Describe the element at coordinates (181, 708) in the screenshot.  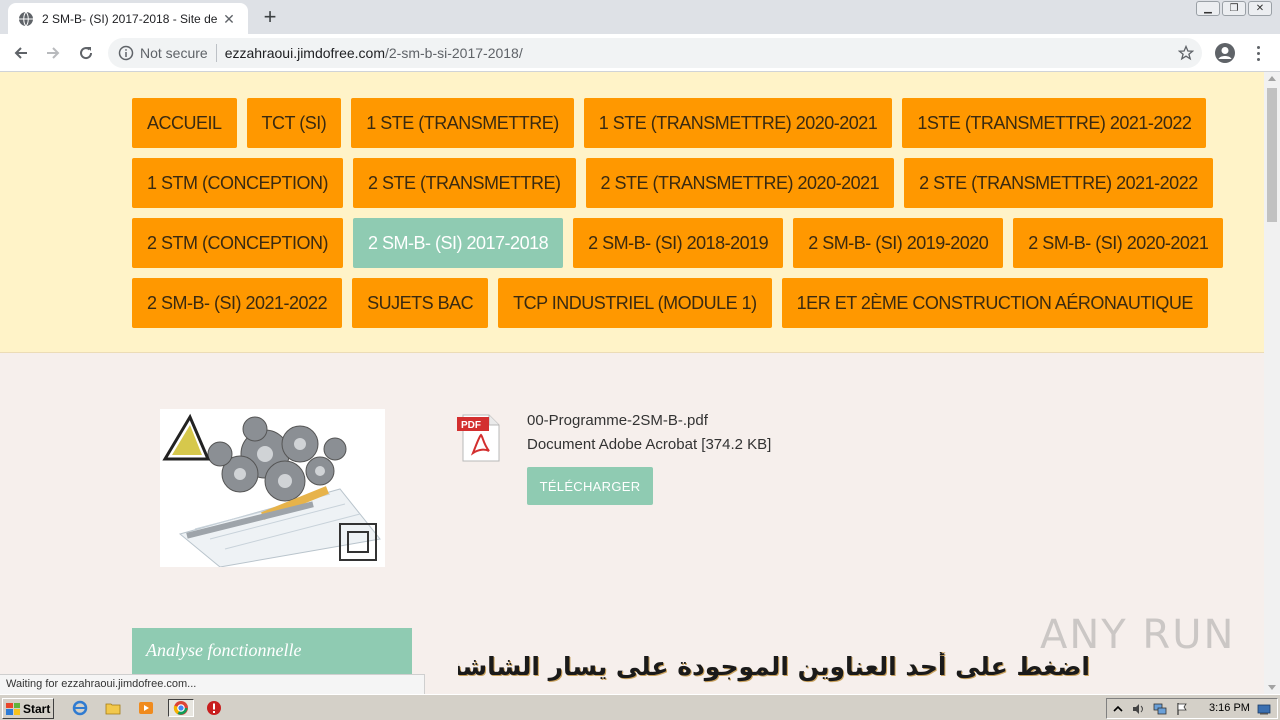
I see `chrome-taskbar-icon` at that location.